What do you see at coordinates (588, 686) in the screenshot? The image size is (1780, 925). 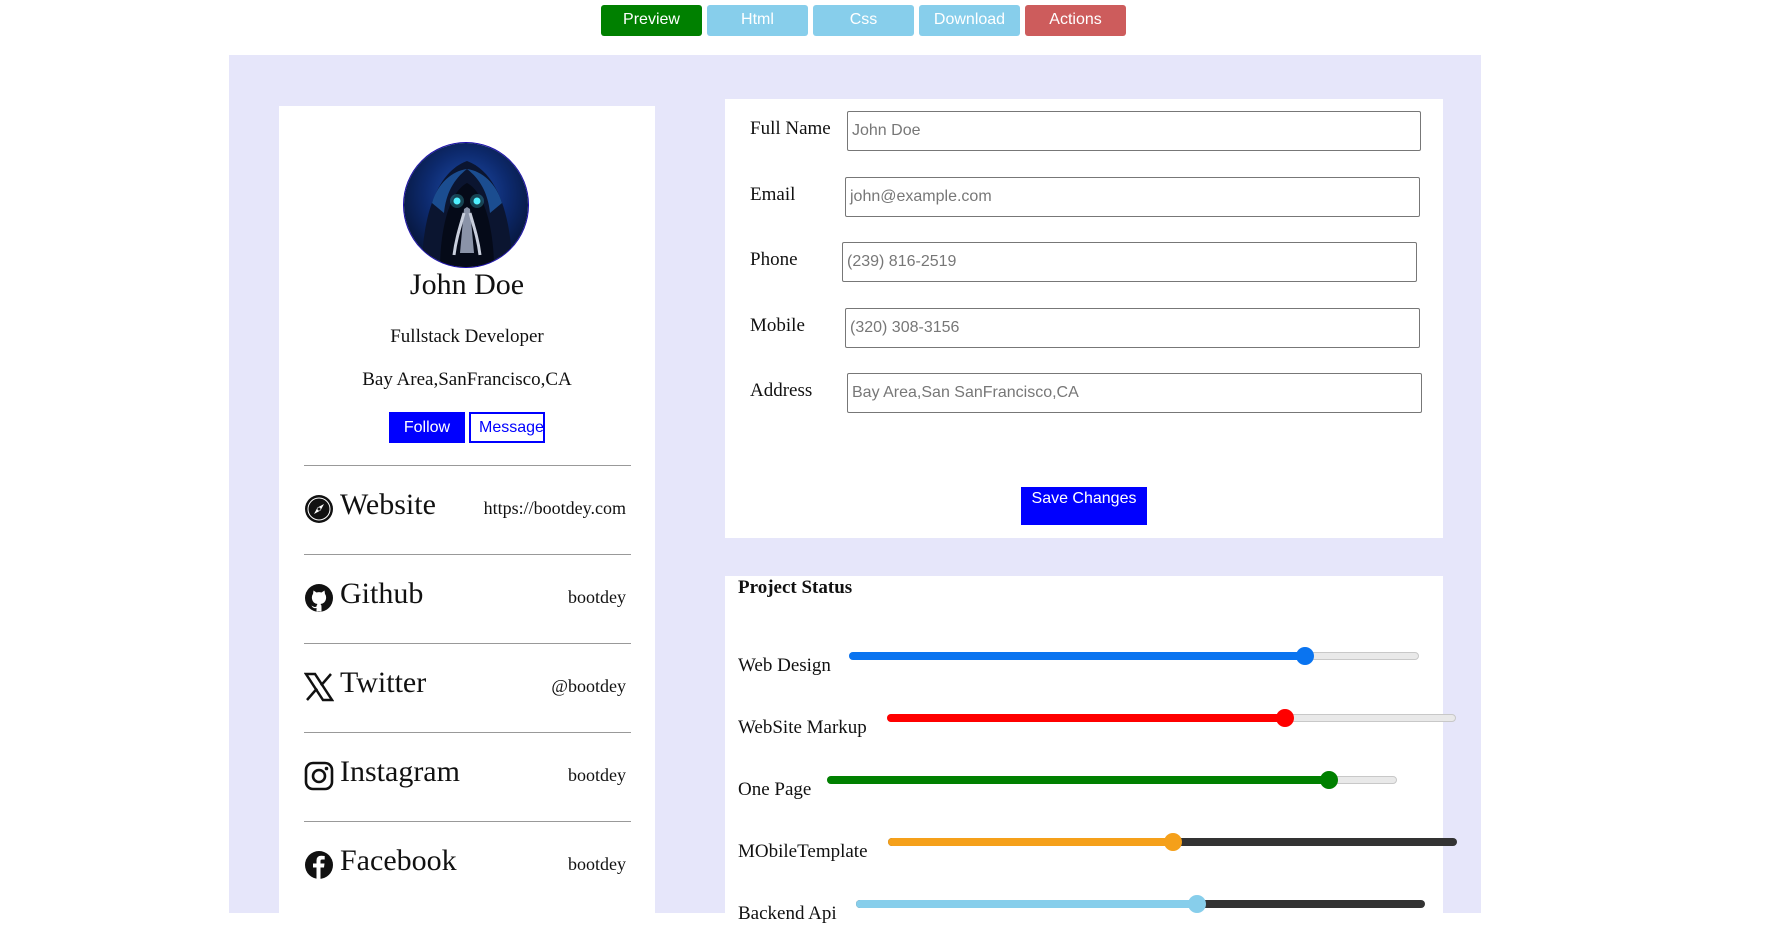 I see `social-value: @bootdey` at bounding box center [588, 686].